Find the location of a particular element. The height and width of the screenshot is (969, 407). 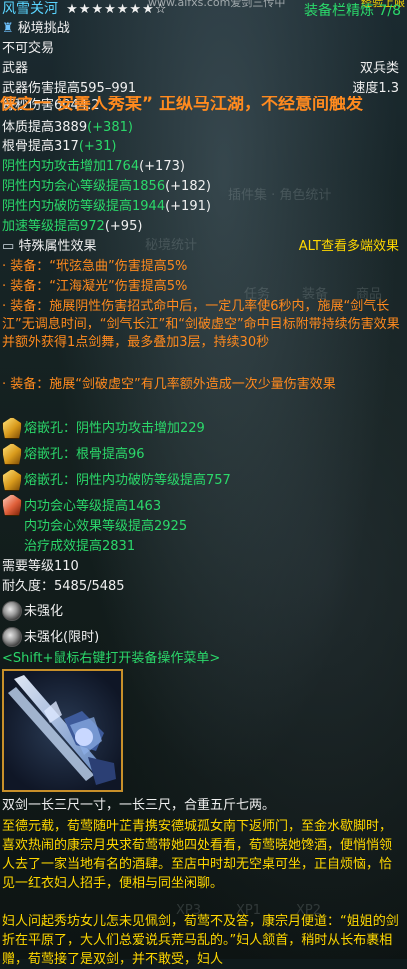

enchant-line: 内功会心效果等级提高2925 is located at coordinates (106, 526).